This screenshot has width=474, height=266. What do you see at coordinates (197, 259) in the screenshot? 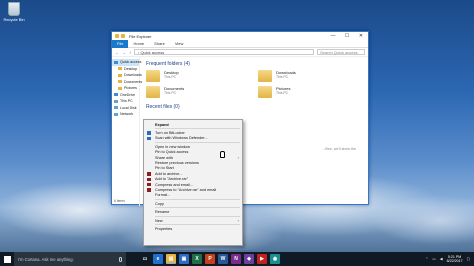
I see `excel-icon: X` at bounding box center [197, 259].